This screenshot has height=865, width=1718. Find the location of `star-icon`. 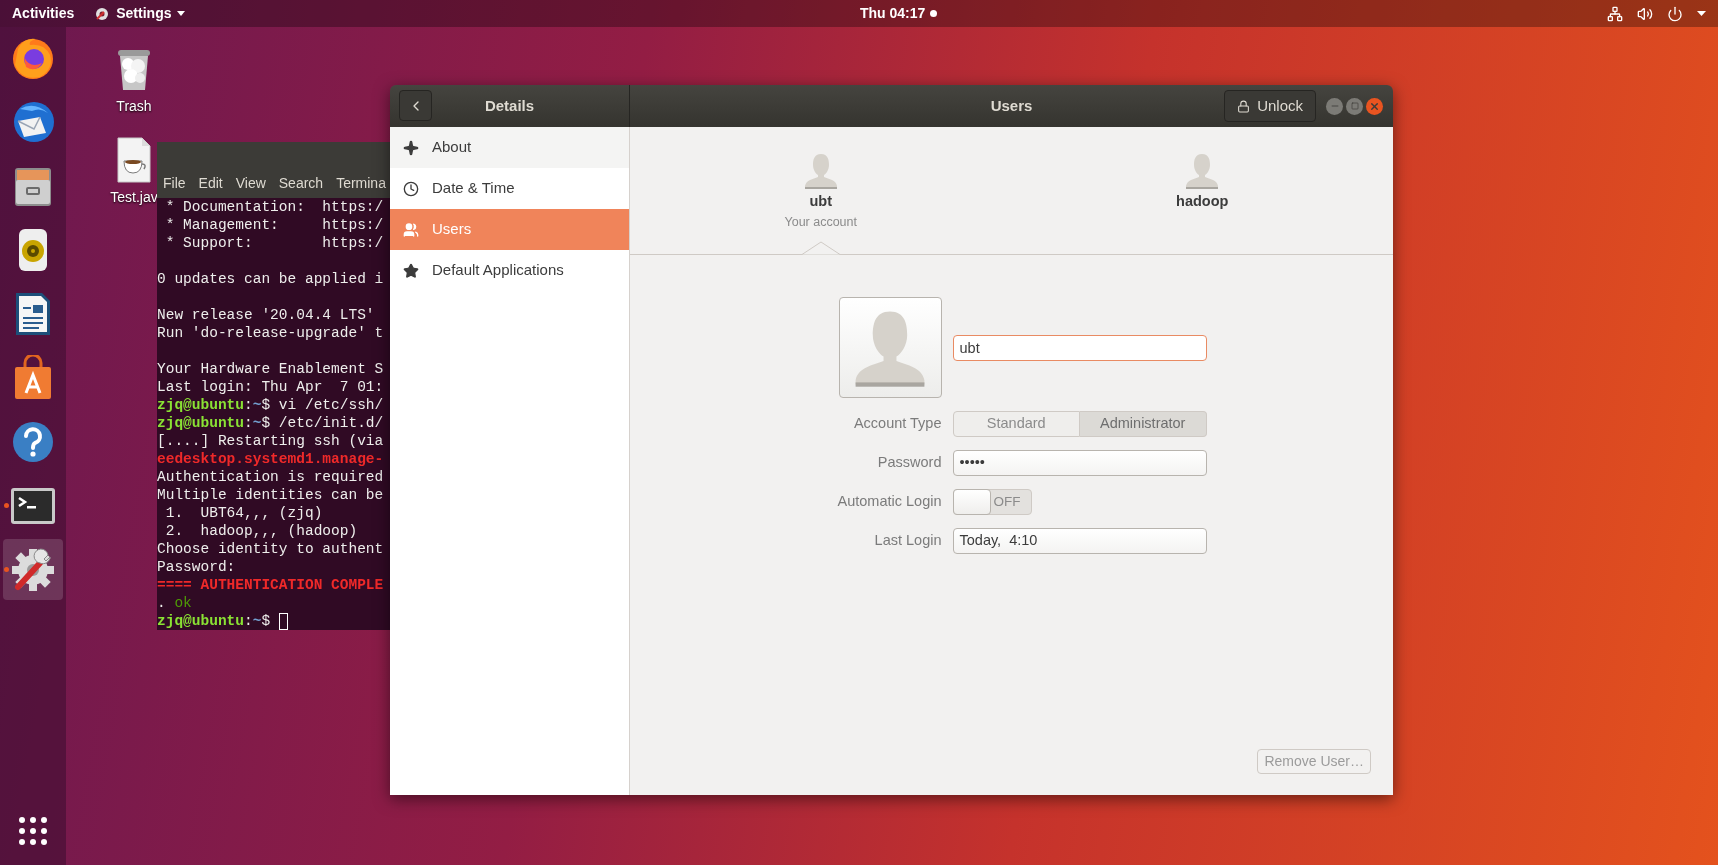

star-icon is located at coordinates (411, 270).